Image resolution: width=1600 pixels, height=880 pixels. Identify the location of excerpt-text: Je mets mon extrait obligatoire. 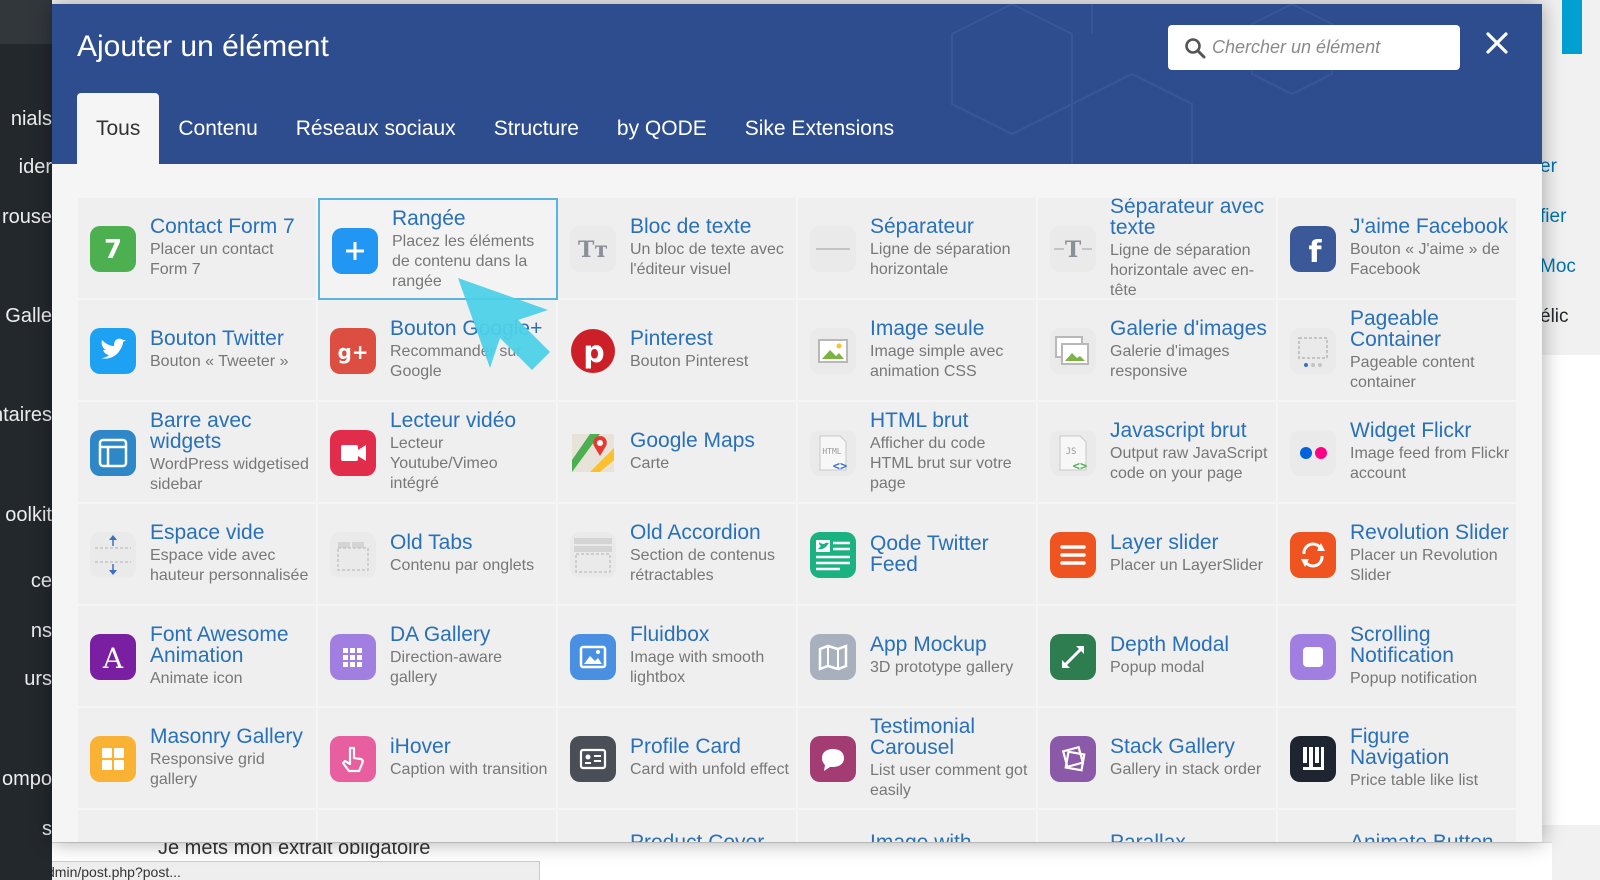
(294, 851).